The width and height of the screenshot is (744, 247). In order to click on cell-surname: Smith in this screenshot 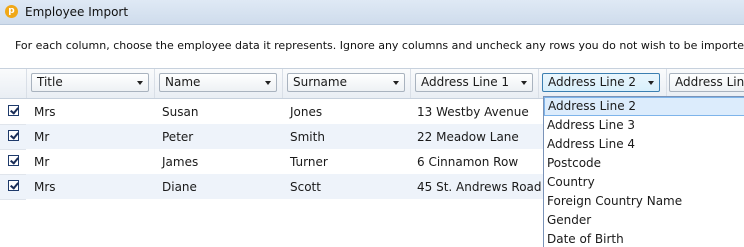, I will do `click(307, 137)`.